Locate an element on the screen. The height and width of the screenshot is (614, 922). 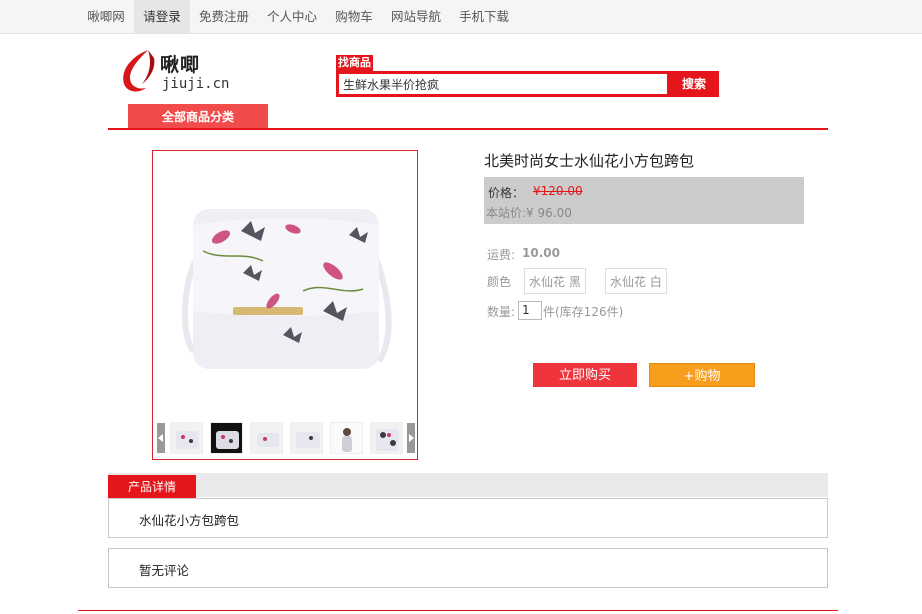
logo-domain-text: jiuji.cn is located at coordinates (196, 84).